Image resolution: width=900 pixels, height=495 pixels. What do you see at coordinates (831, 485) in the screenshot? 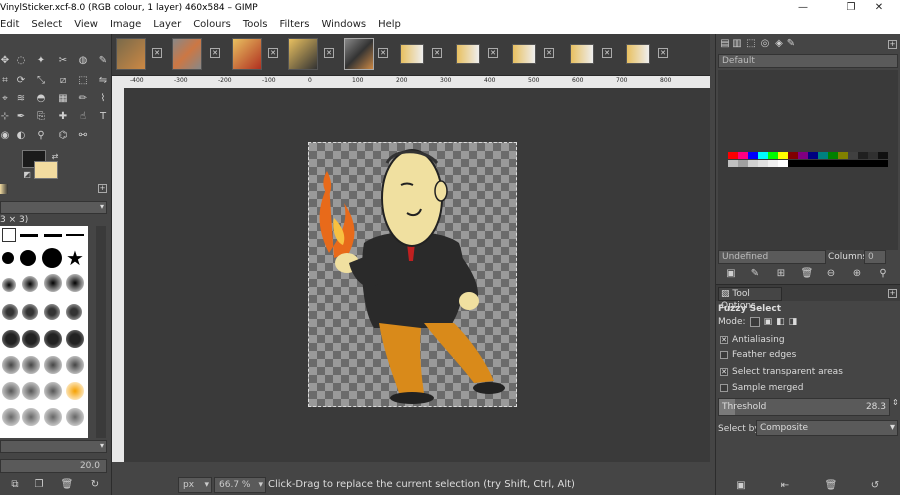
I see `delete-options-icon: 🗑` at bounding box center [831, 485].